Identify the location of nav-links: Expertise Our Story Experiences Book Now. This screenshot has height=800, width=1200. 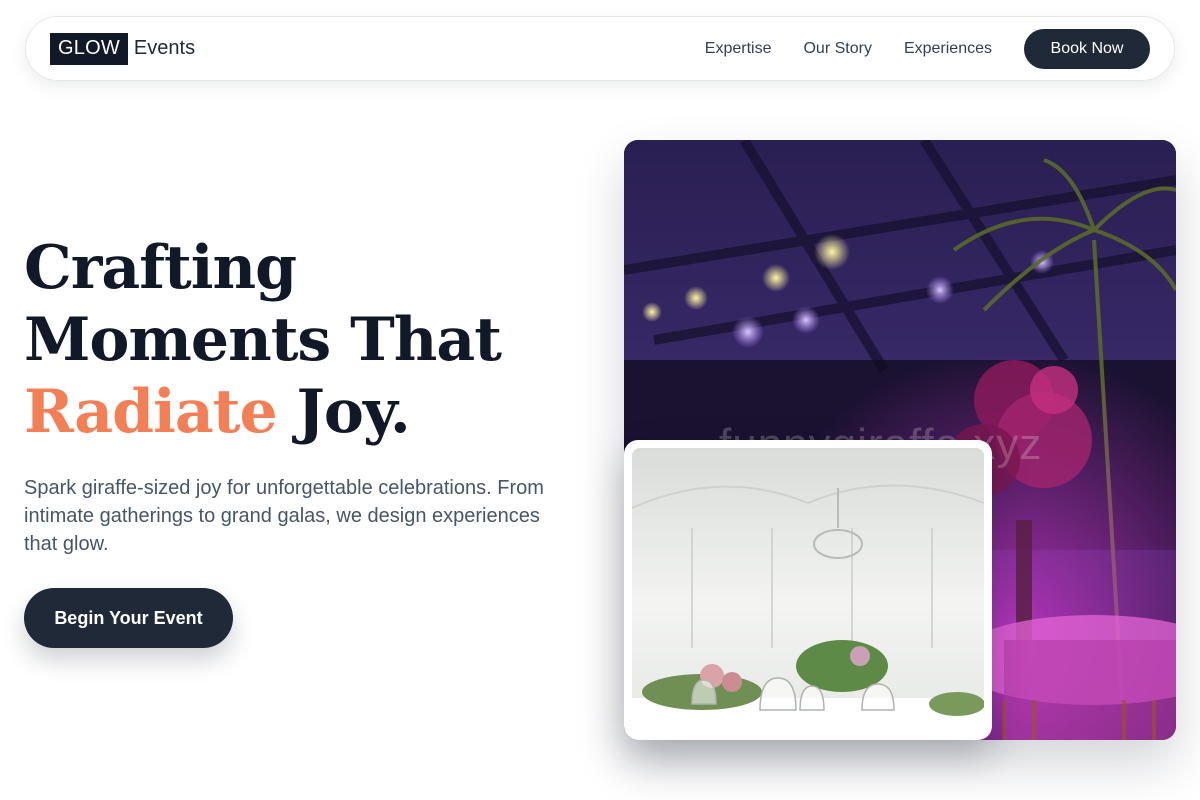
(927, 48).